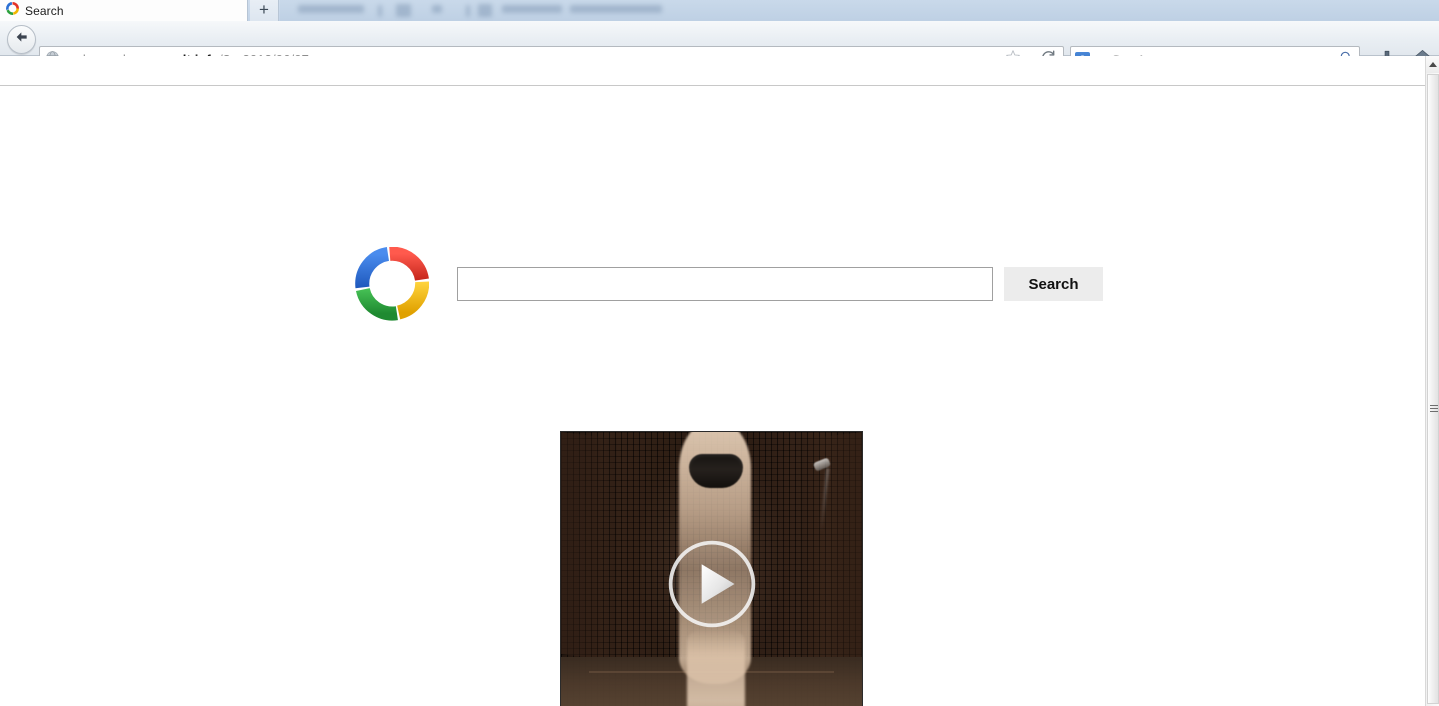  Describe the element at coordinates (589, 546) in the screenshot. I see `wall-left` at that location.